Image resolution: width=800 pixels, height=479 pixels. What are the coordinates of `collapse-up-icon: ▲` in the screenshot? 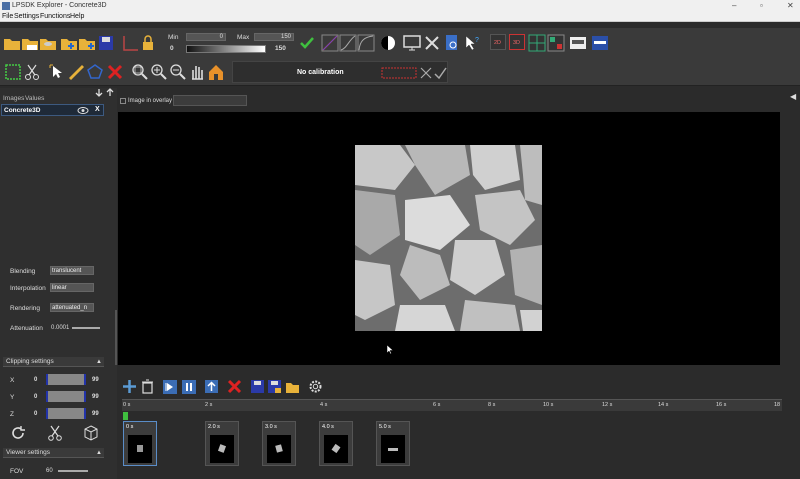 It's located at (99, 362).